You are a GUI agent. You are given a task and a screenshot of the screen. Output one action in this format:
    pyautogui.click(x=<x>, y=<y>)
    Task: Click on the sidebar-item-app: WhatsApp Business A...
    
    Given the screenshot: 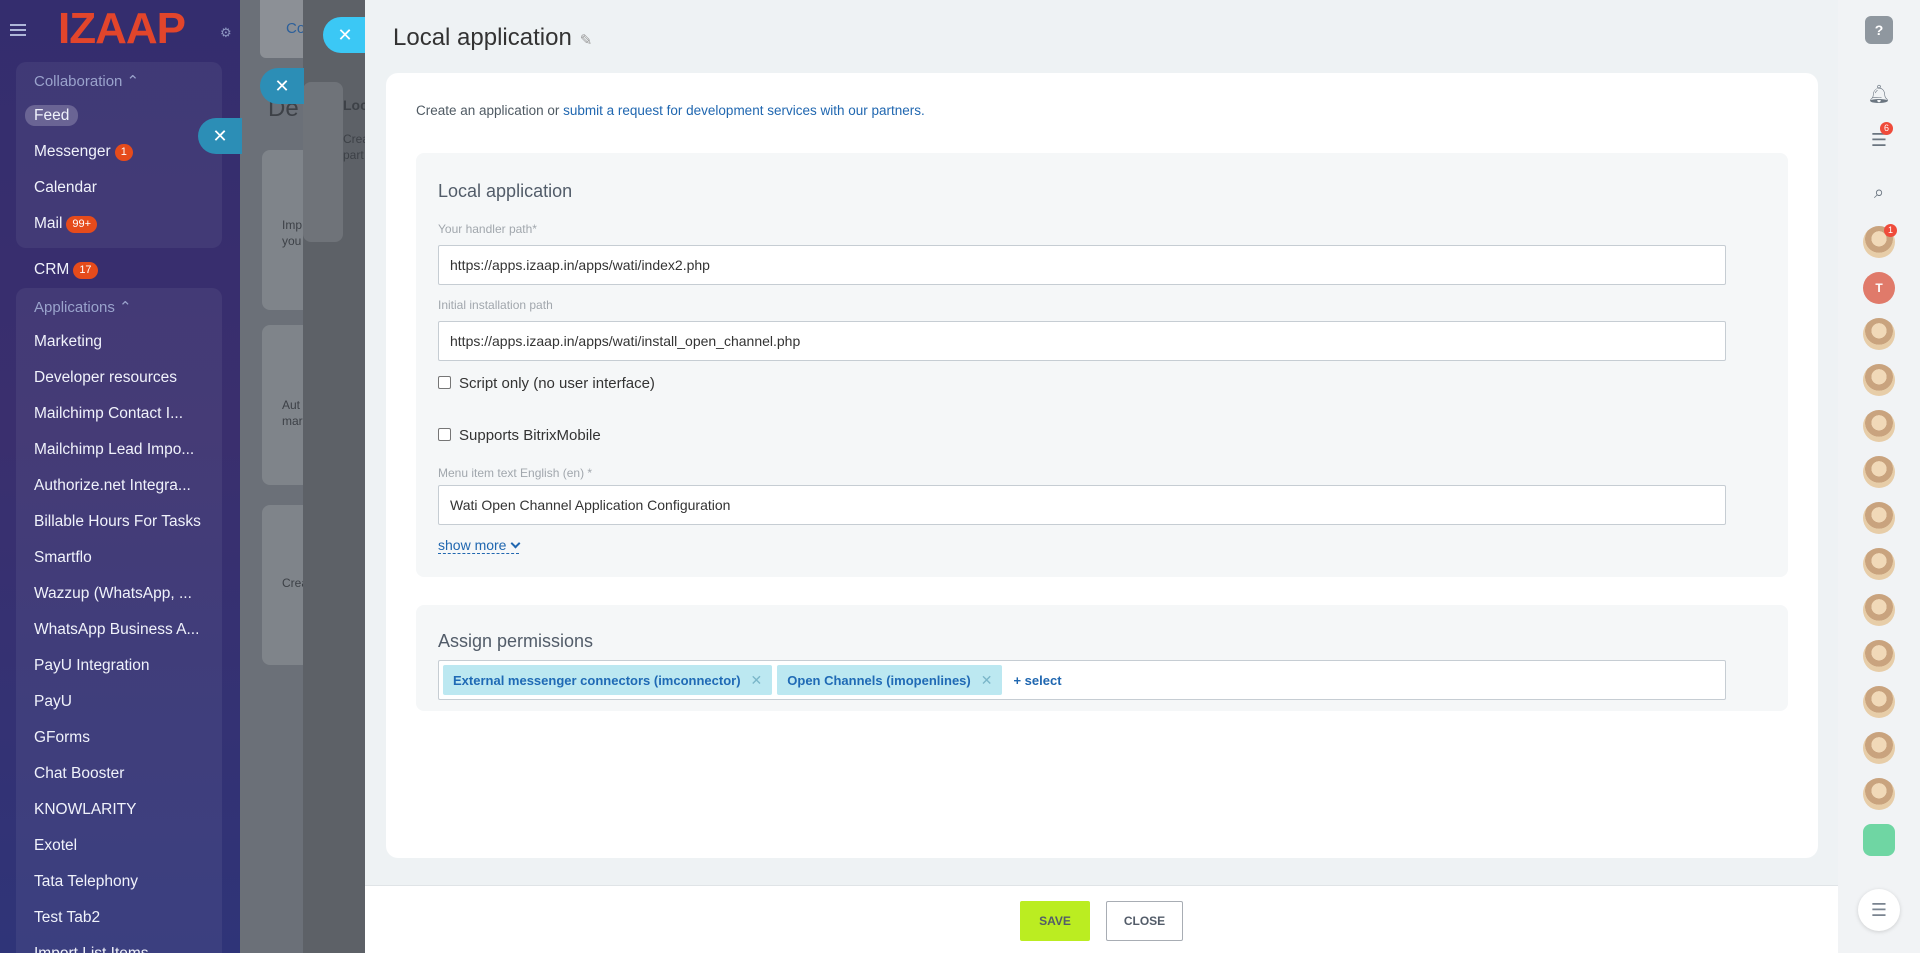 What is the action you would take?
    pyautogui.click(x=119, y=630)
    